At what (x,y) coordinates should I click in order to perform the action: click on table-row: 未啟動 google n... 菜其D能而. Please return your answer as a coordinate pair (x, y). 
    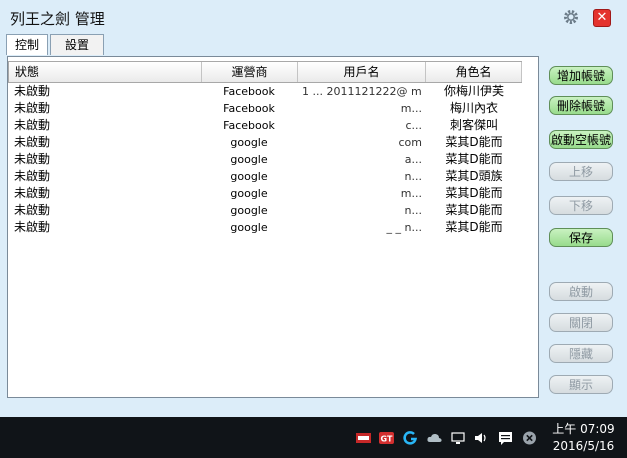
    Looking at the image, I should click on (265, 210).